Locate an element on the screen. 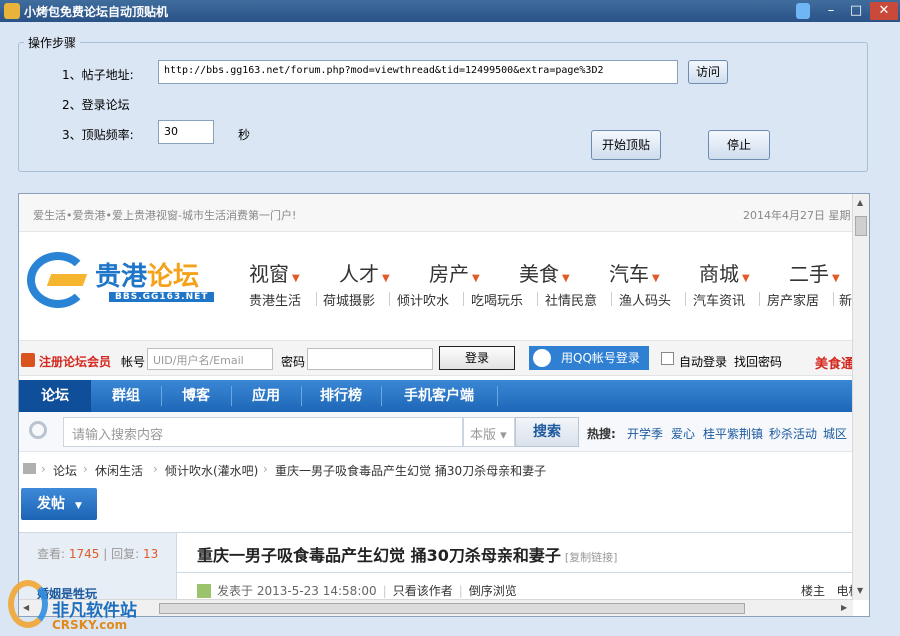 This screenshot has height=636, width=900. thread-divider is located at coordinates (515, 572).